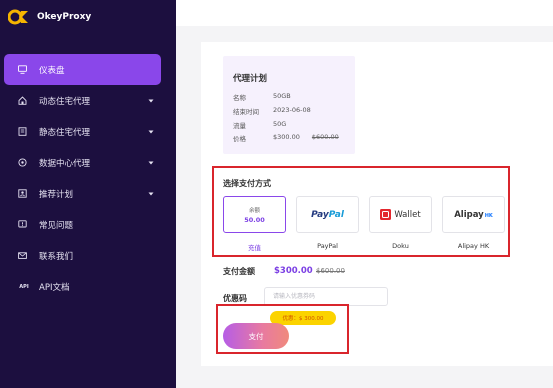 This screenshot has height=388, width=553. What do you see at coordinates (407, 214) in the screenshot?
I see `doku-logo-text: Wallet` at bounding box center [407, 214].